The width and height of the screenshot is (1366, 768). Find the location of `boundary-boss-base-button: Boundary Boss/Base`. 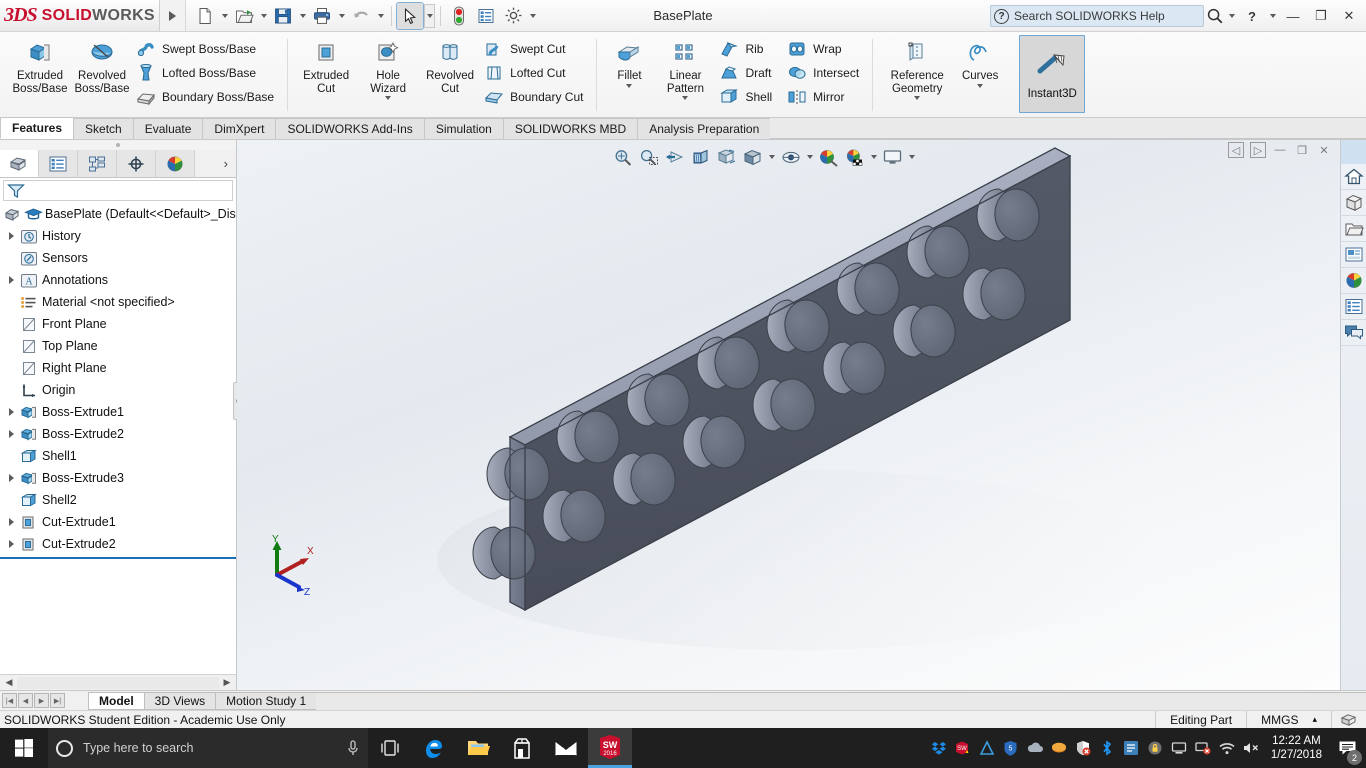

boundary-boss-base-button: Boundary Boss/Base is located at coordinates (206, 97).